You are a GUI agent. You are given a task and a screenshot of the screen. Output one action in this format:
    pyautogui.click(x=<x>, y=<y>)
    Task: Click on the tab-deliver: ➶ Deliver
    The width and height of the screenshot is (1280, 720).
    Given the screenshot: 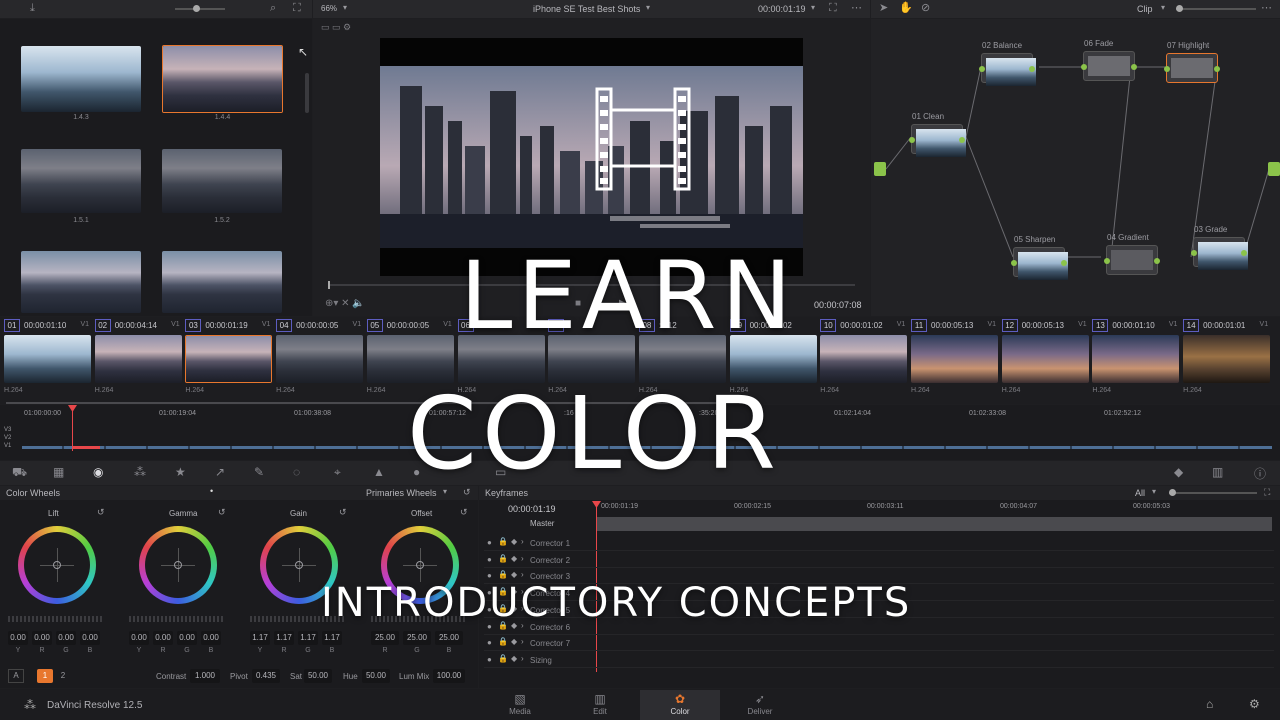 What is the action you would take?
    pyautogui.click(x=760, y=705)
    